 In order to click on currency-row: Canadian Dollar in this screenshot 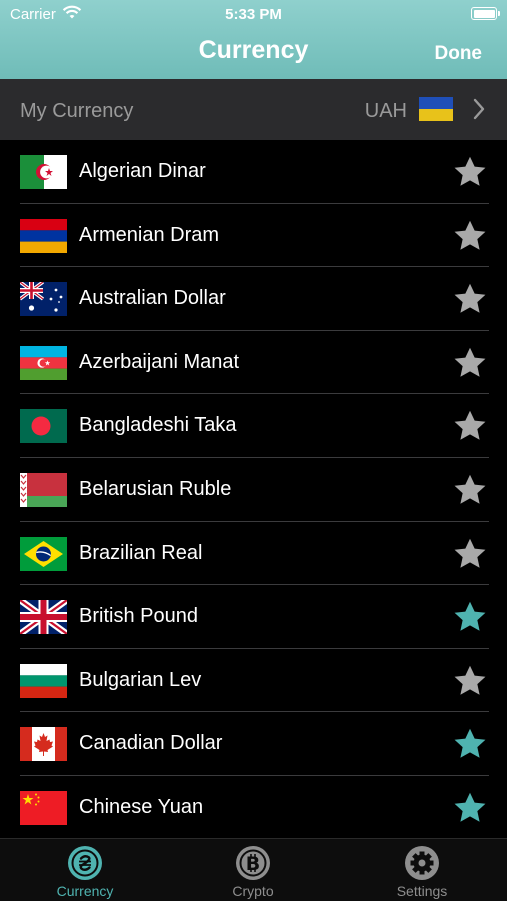, I will do `click(253, 744)`.